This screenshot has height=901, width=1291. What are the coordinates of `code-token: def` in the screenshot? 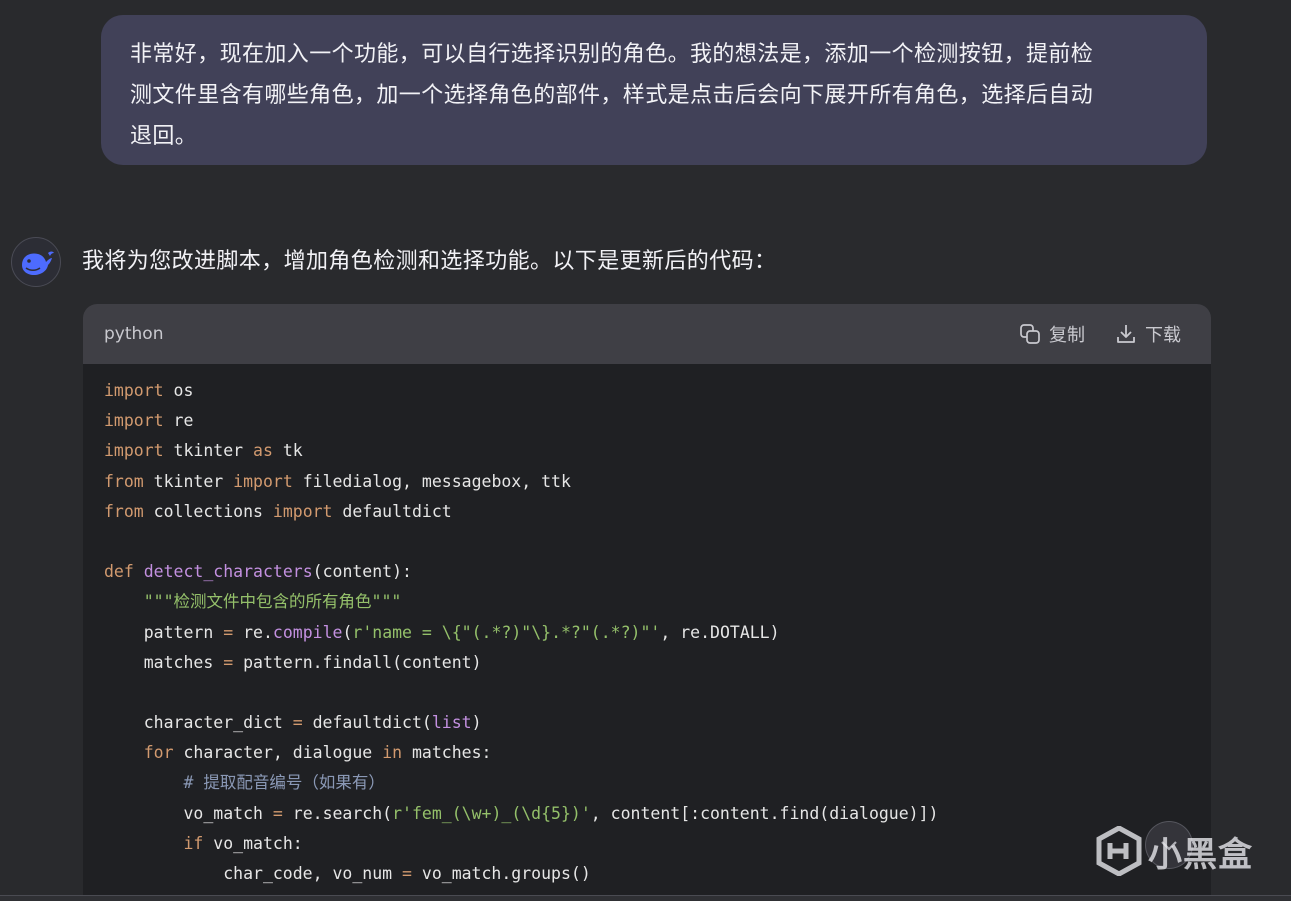 It's located at (119, 572).